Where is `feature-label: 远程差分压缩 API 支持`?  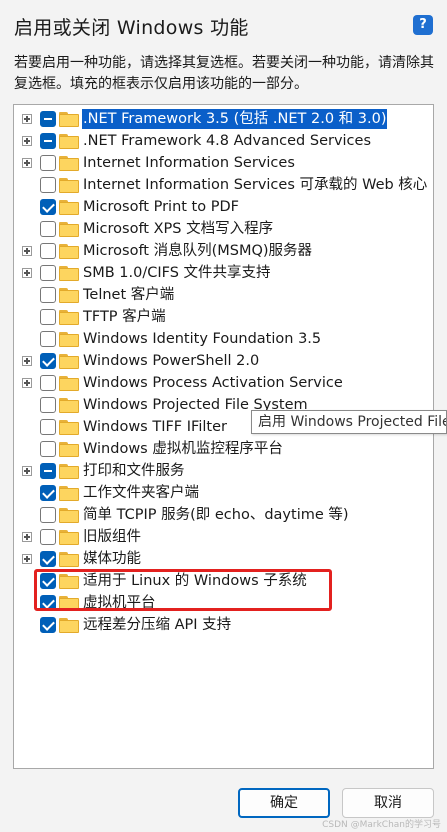
feature-label: 远程差分压缩 API 支持 is located at coordinates (157, 625).